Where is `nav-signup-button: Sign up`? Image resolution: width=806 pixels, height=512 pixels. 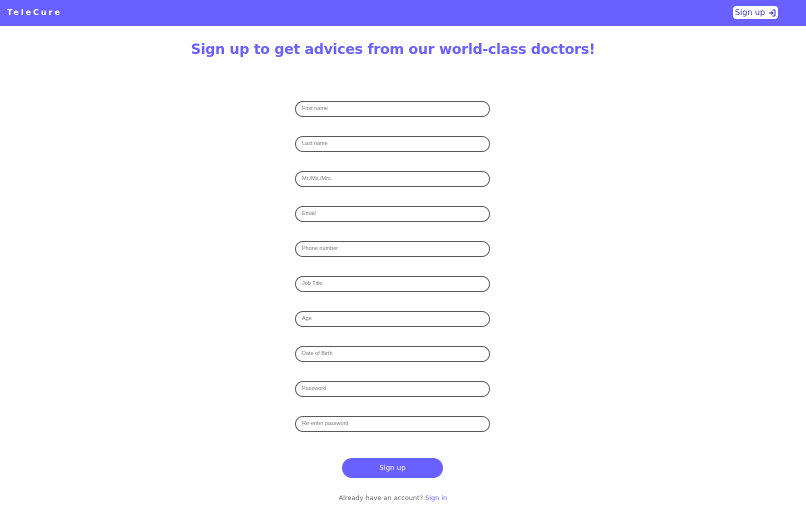
nav-signup-button: Sign up is located at coordinates (755, 12).